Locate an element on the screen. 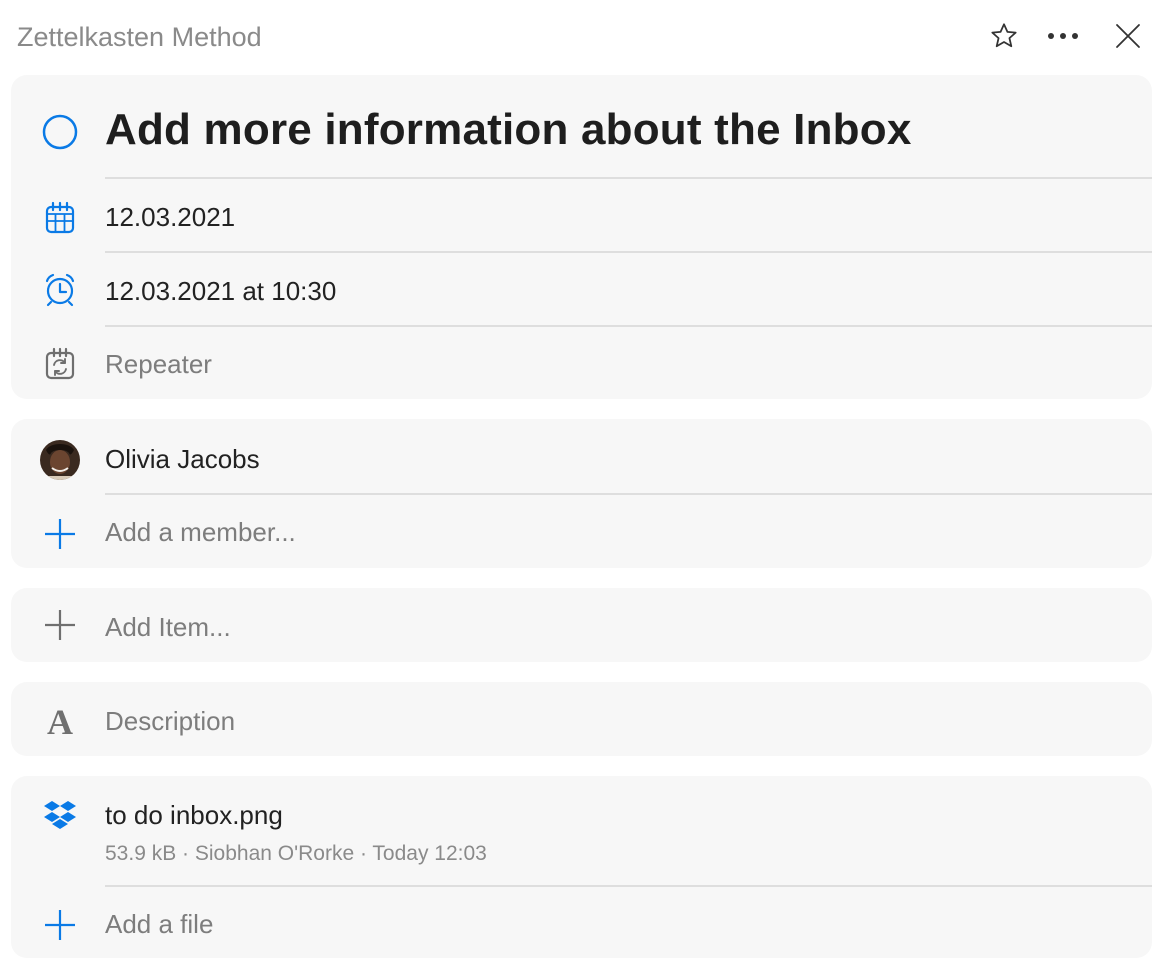  repeater-row: Repeater is located at coordinates (581, 363).